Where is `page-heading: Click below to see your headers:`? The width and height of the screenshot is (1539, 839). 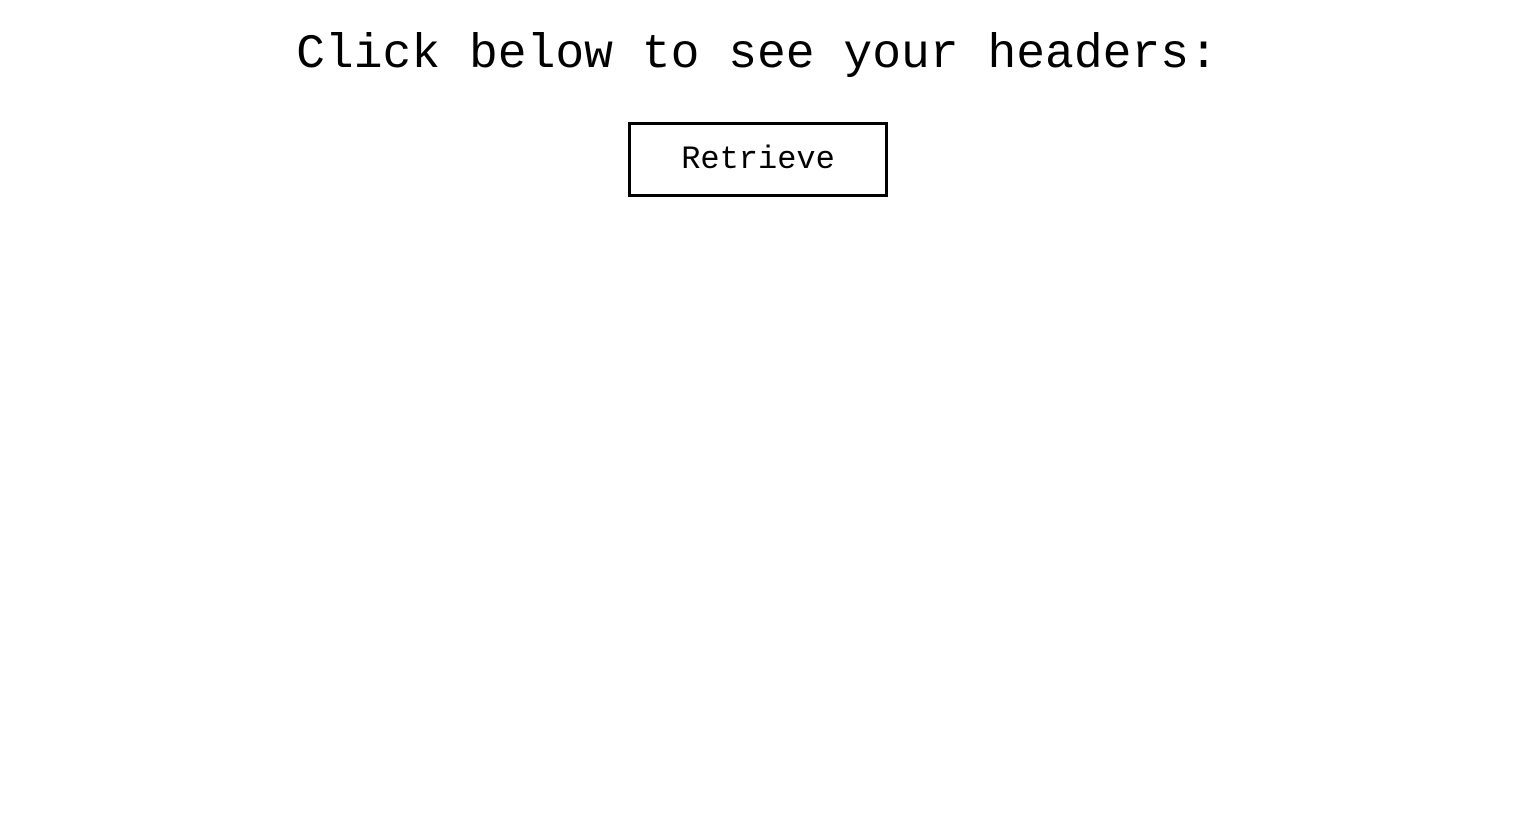
page-heading: Click below to see your headers: is located at coordinates (757, 55).